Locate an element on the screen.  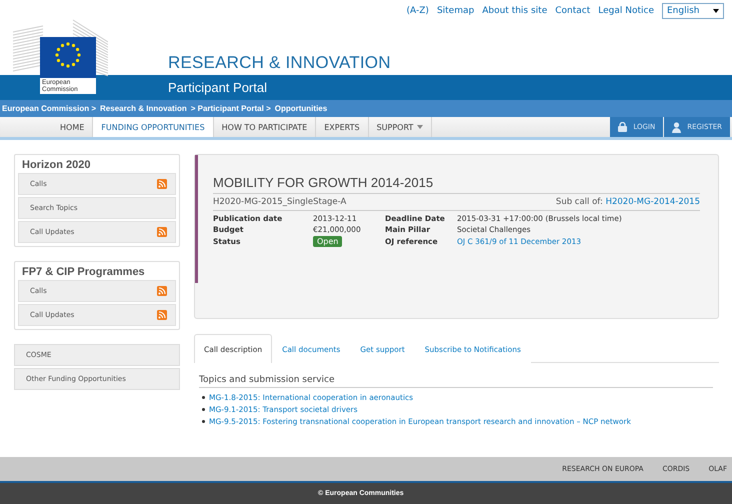
top-link: Legal Notice is located at coordinates (626, 11).